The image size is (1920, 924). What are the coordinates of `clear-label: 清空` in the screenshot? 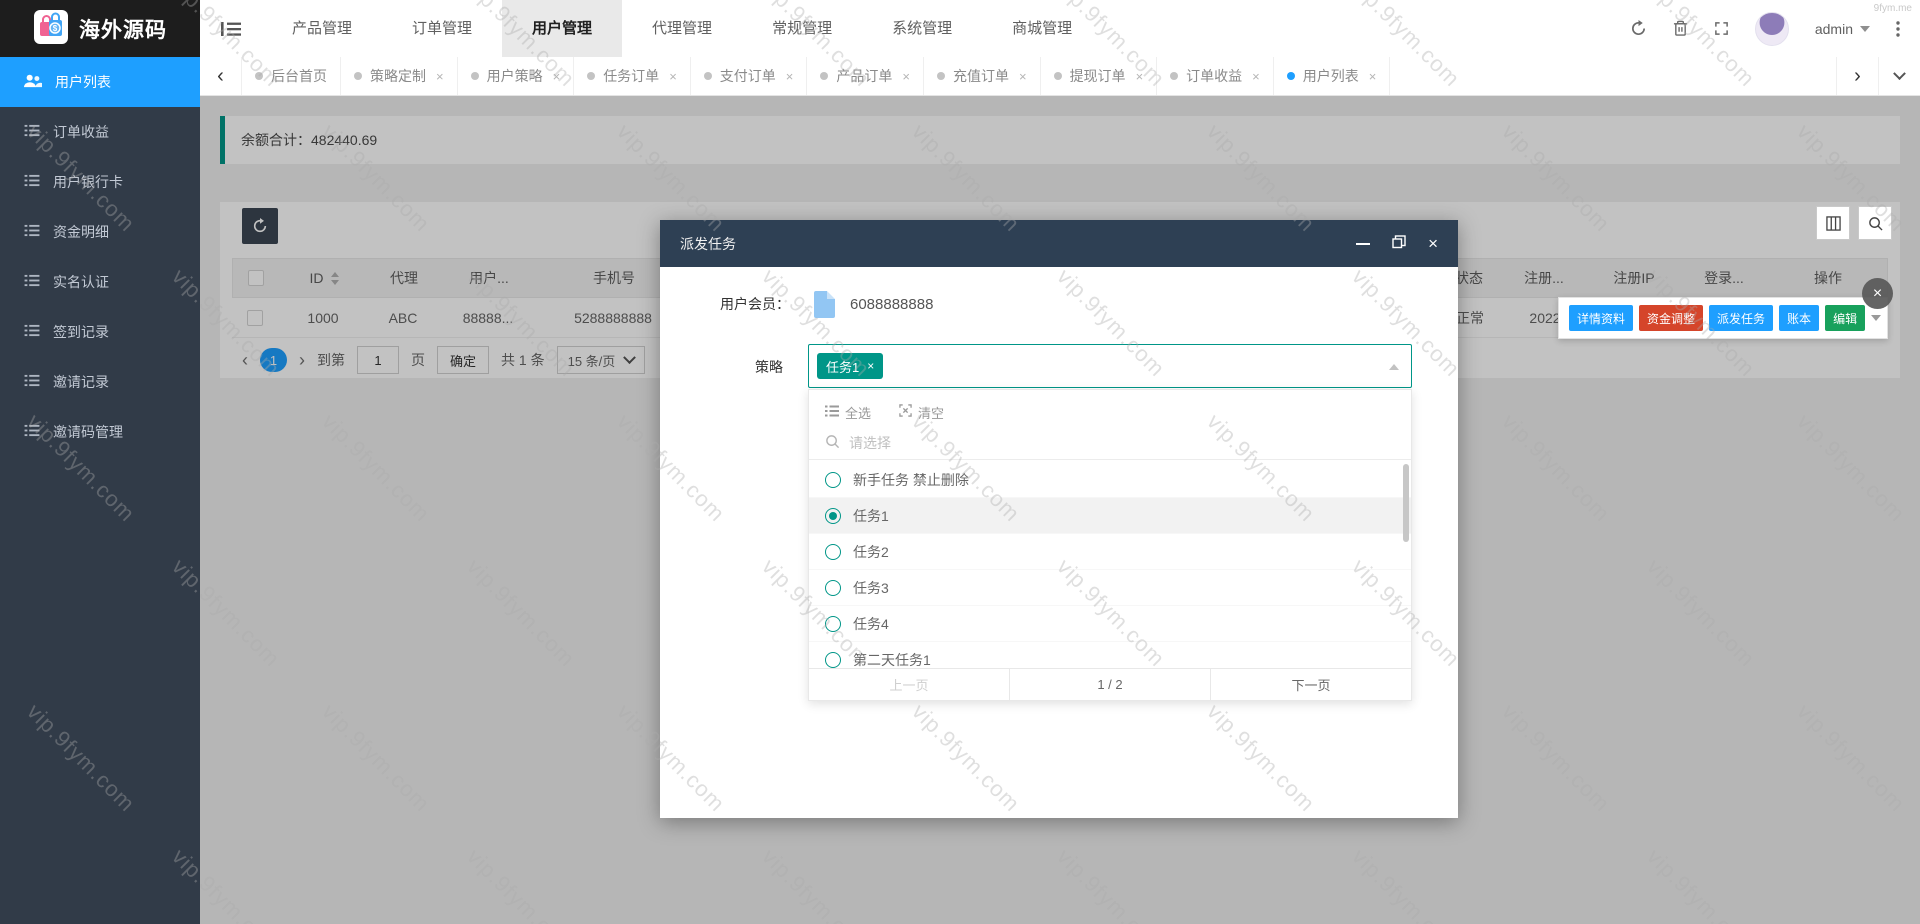 It's located at (931, 413).